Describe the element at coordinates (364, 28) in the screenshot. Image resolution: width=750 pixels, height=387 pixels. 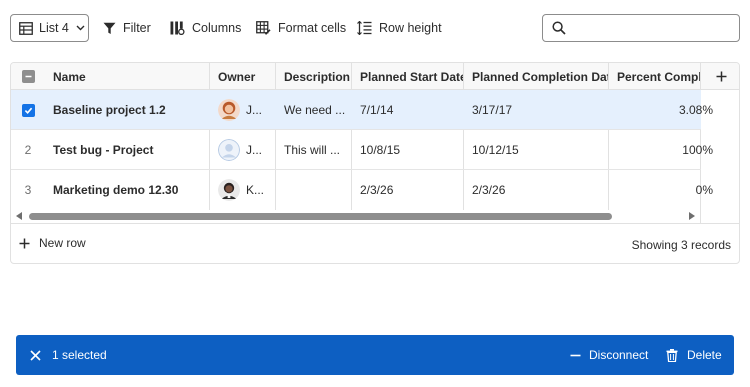
I see `row-height-icon` at that location.